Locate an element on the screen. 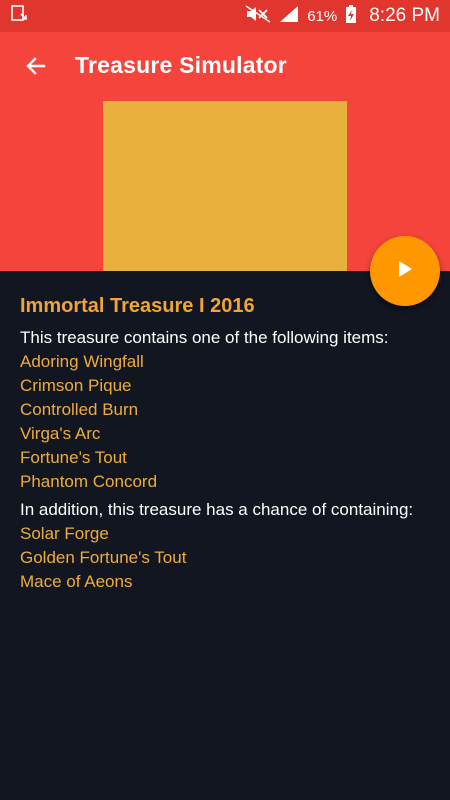 This screenshot has height=800, width=450. download-icon is located at coordinates (19, 16).